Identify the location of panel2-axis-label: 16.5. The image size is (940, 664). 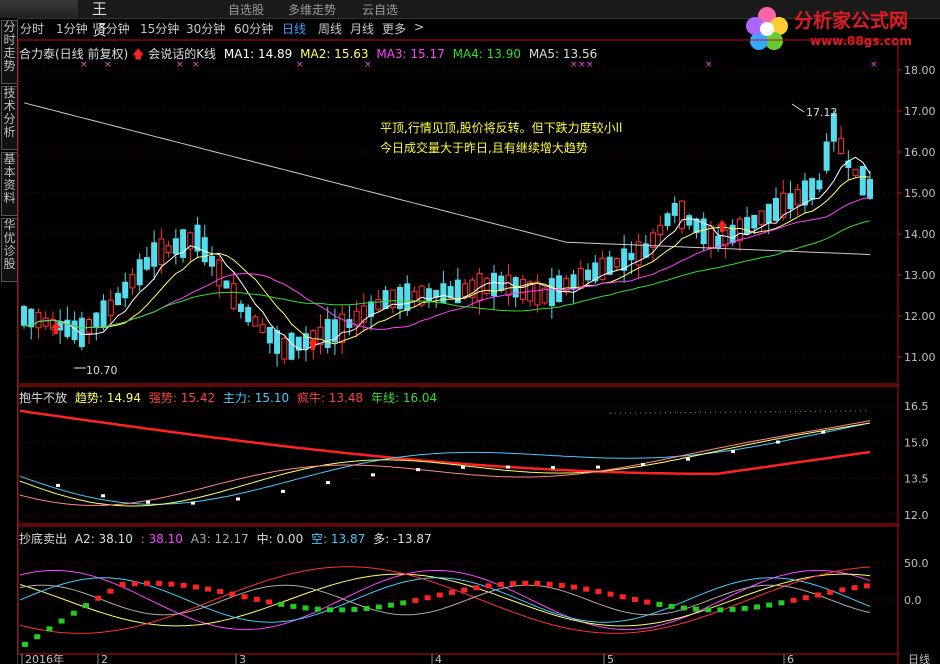
(916, 406).